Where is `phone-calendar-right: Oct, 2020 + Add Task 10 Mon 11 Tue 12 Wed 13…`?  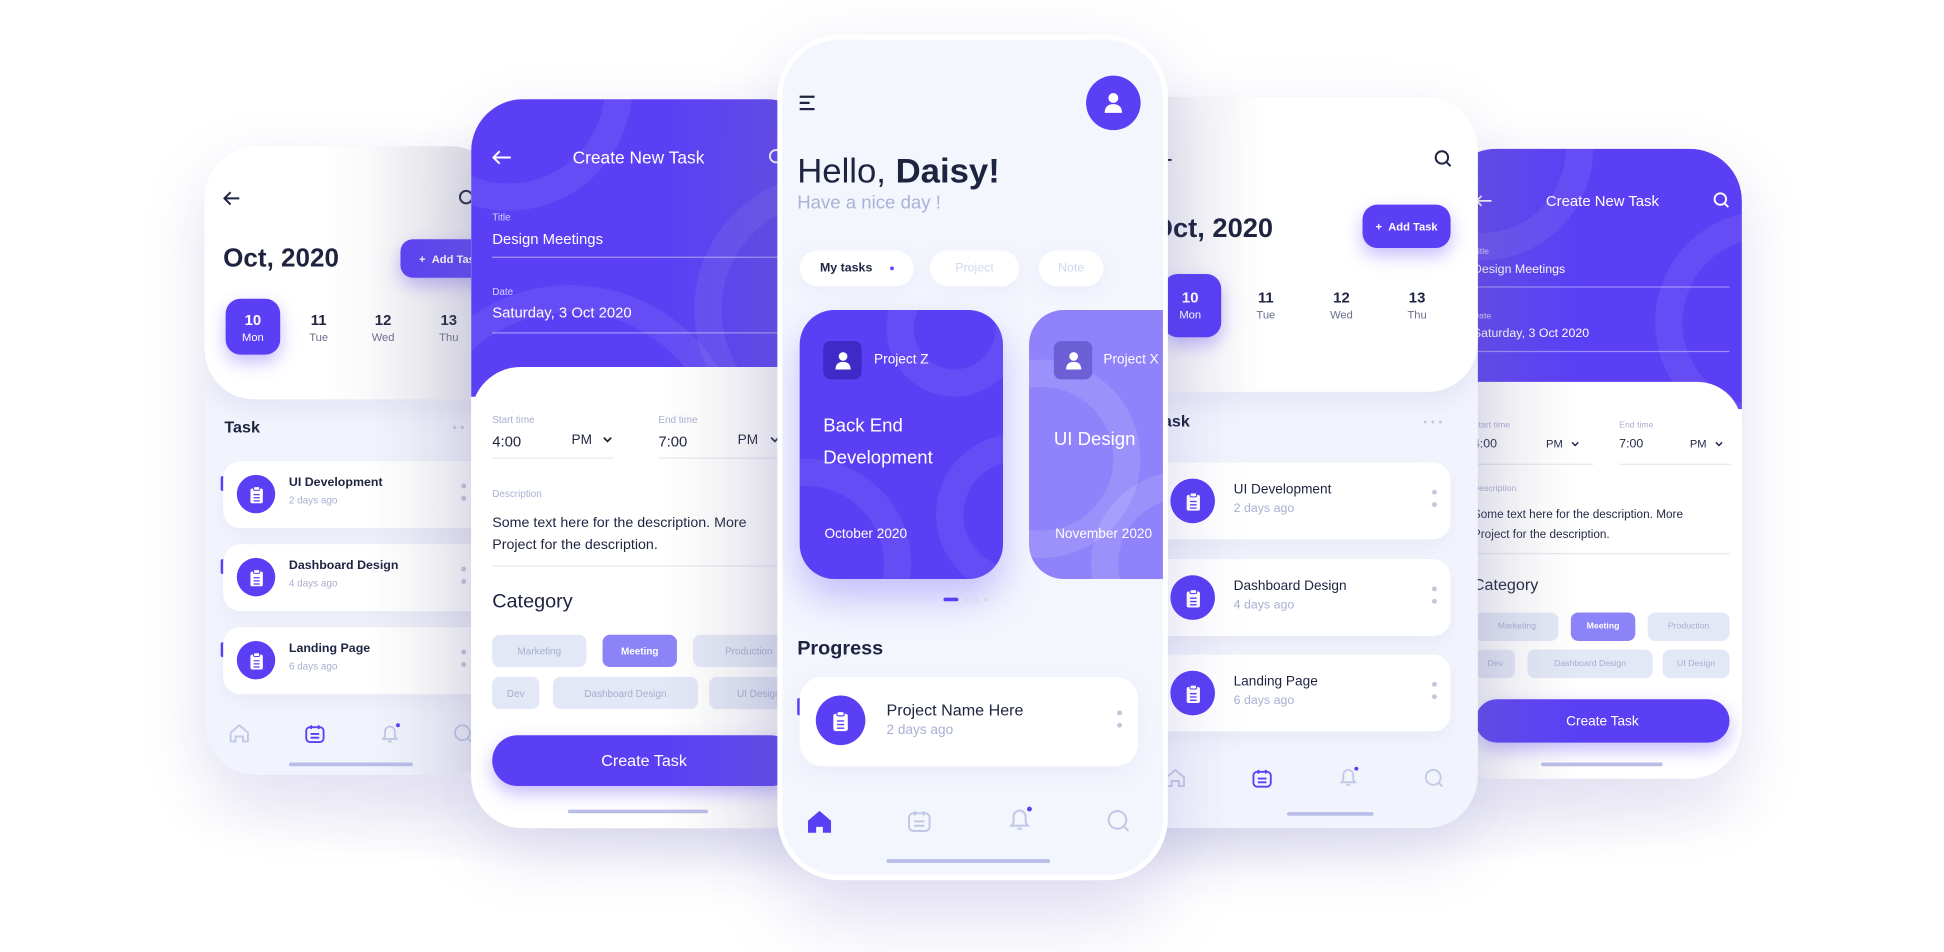 phone-calendar-right: Oct, 2020 + Add Task 10 Mon 11 Tue 12 Wed 13… is located at coordinates (1300, 462).